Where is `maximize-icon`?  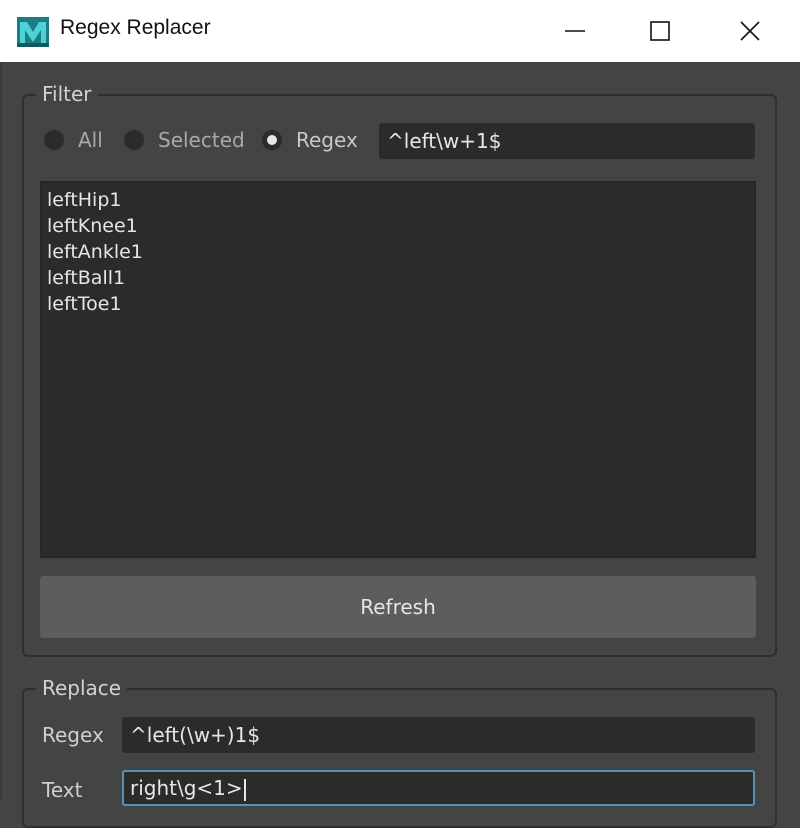 maximize-icon is located at coordinates (660, 31).